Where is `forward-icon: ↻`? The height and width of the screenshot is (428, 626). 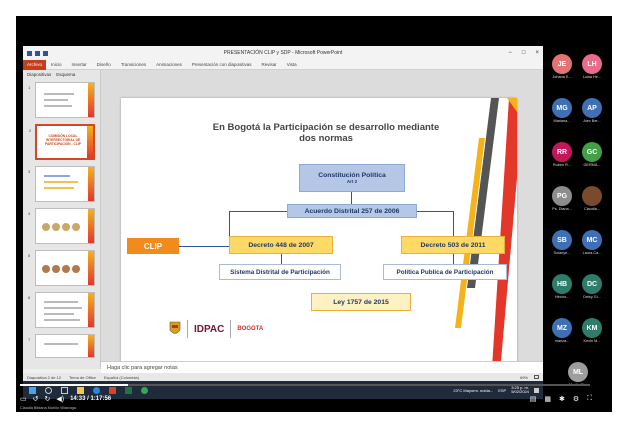 forward-icon: ↻ is located at coordinates (48, 399).